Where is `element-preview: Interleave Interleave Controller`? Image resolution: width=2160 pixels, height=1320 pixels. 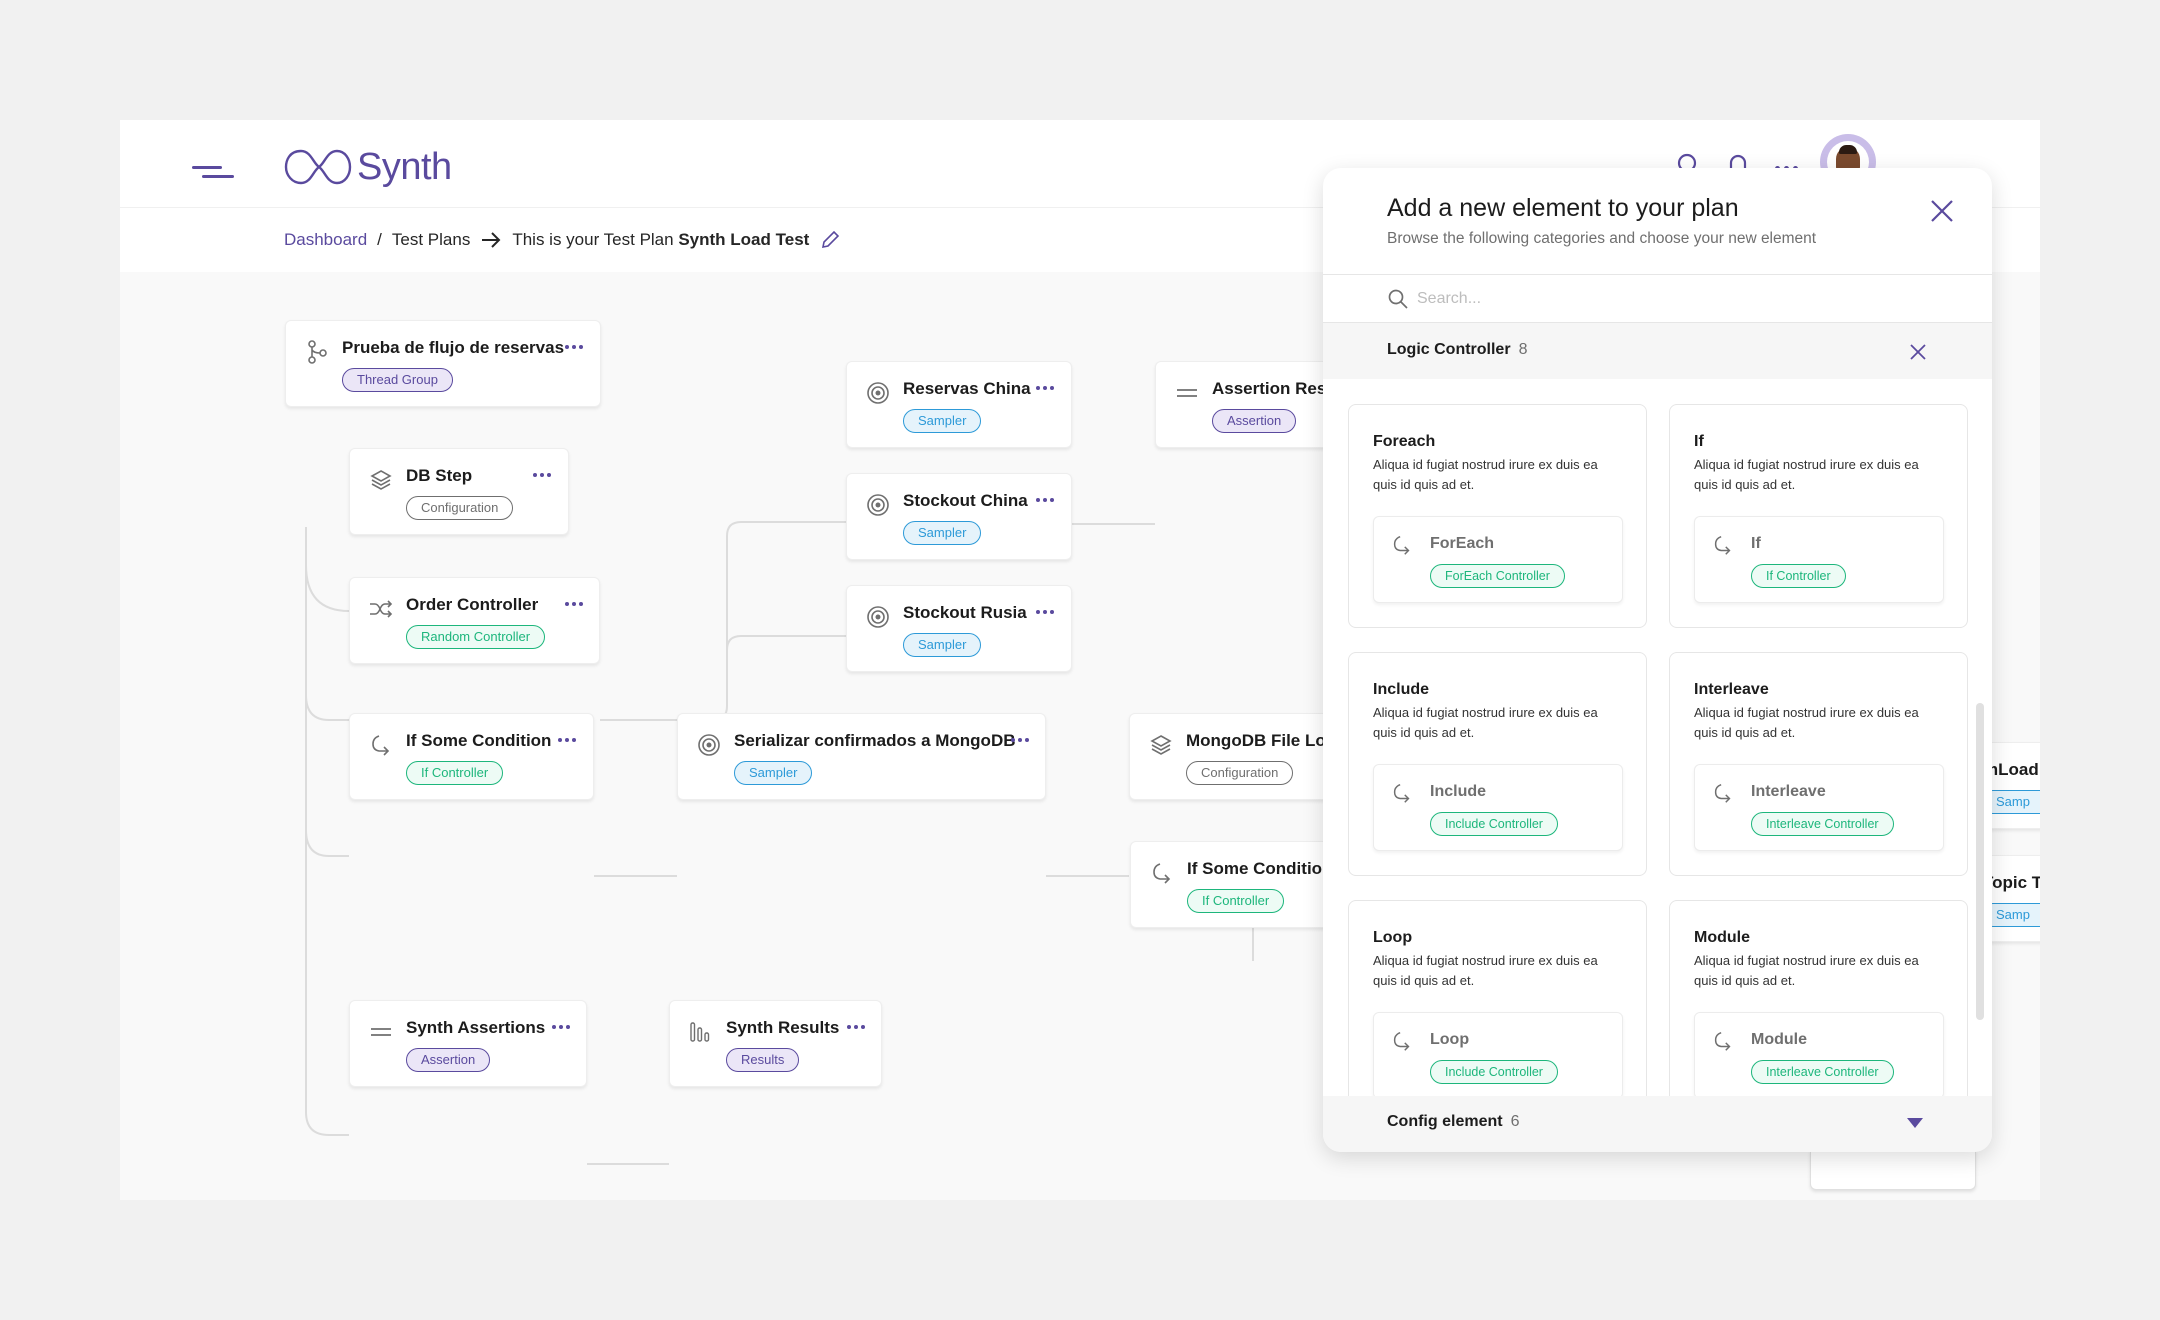 element-preview: Interleave Interleave Controller is located at coordinates (1819, 807).